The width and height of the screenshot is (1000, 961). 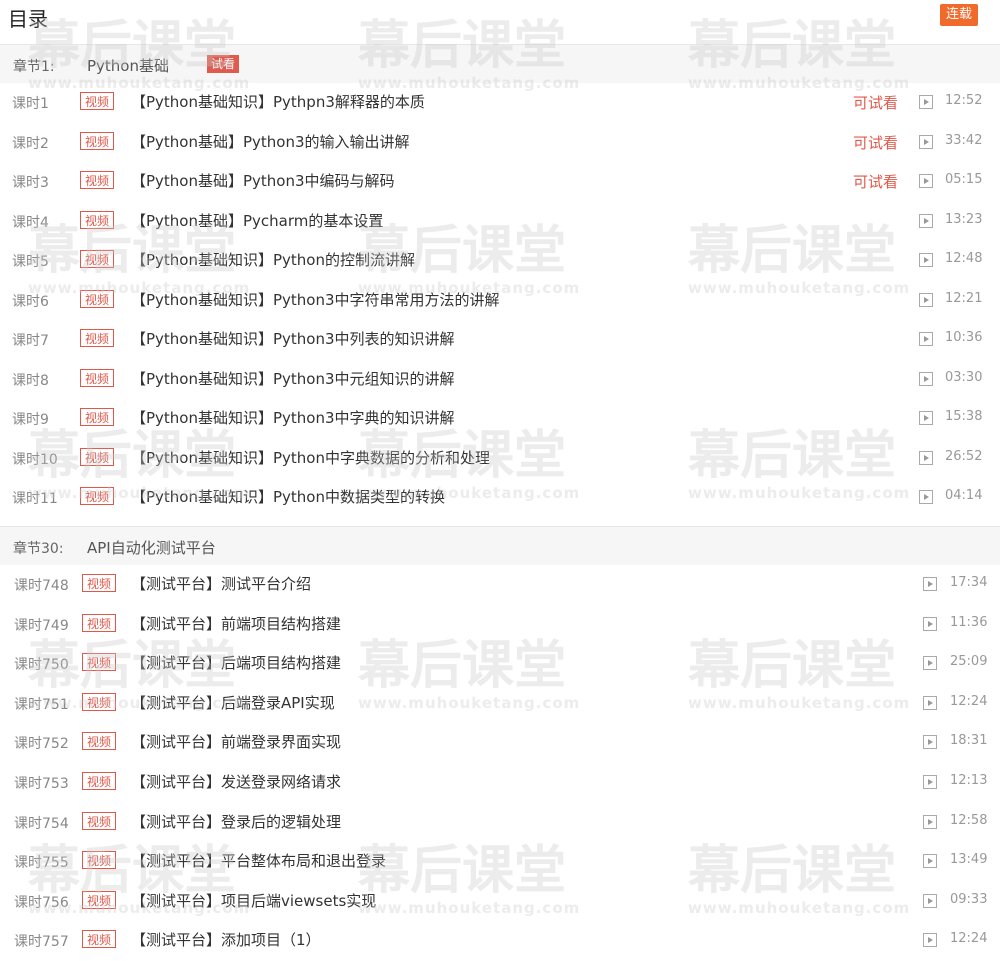 I want to click on lesson-title: 【Python基础知识】Python中字典数据的分析和处理, so click(x=310, y=457).